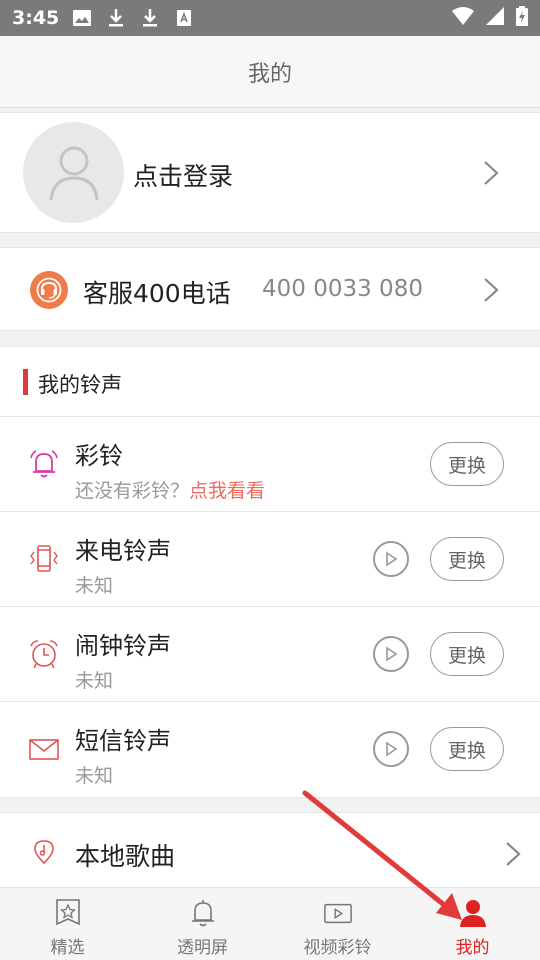 The image size is (540, 960). Describe the element at coordinates (270, 852) in the screenshot. I see `local-songs-row: 本地歌曲` at that location.